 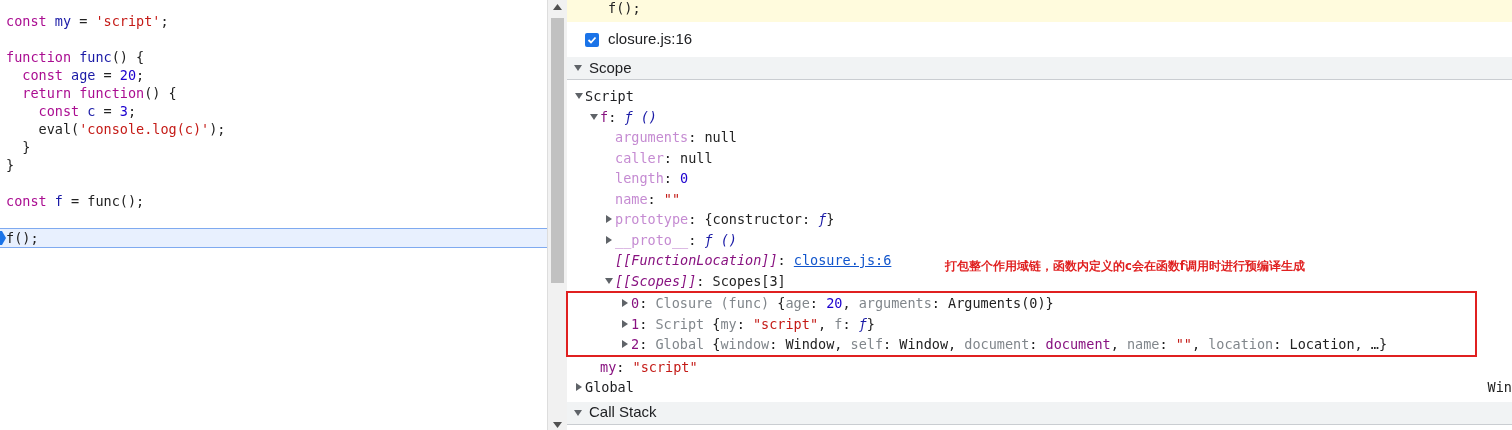 I want to click on code-line: return function() {, so click(x=99, y=93).